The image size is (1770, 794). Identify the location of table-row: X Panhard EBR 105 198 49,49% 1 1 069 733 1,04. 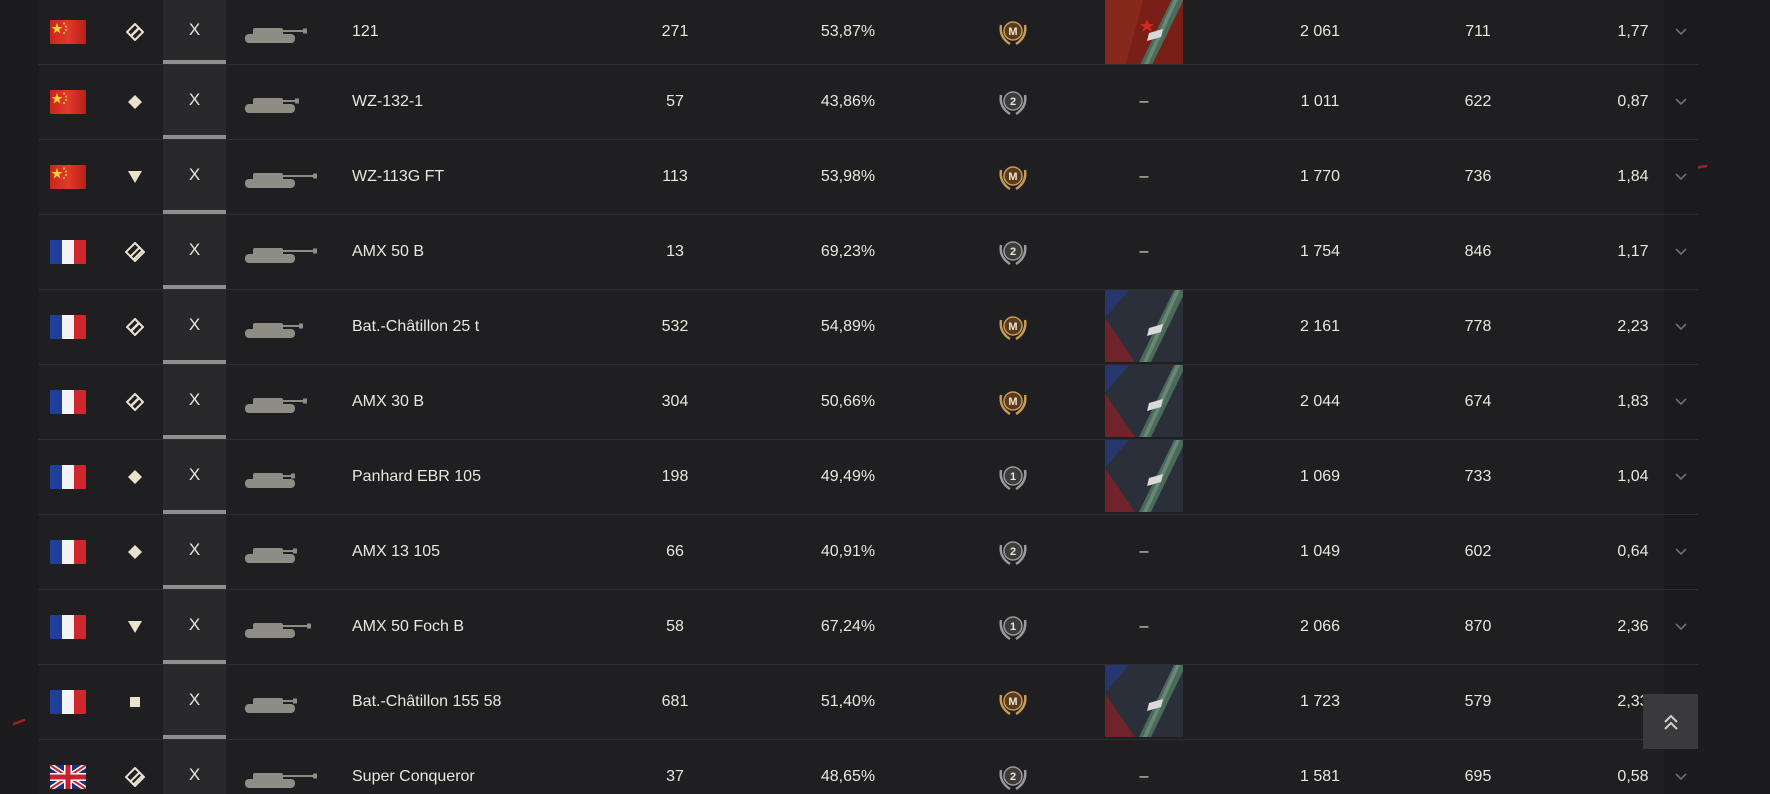
(868, 477).